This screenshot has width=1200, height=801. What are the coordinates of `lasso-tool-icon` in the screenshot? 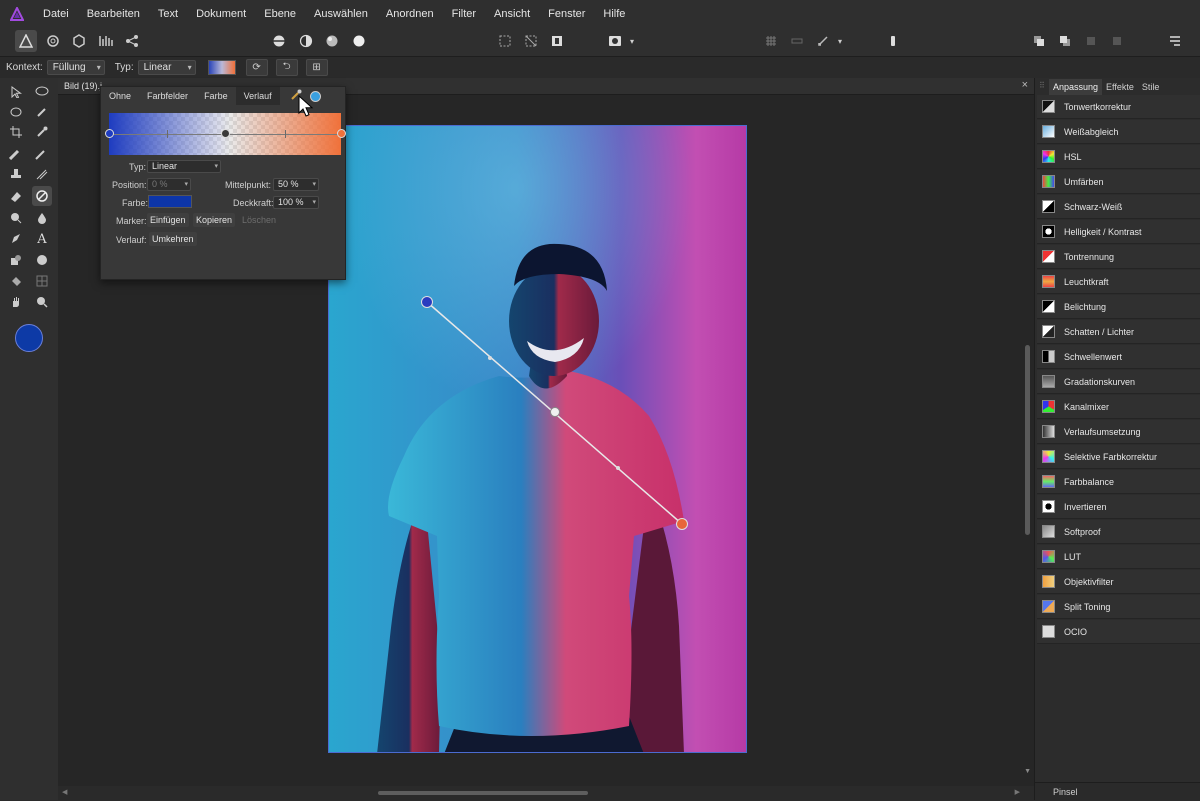 It's located at (42, 92).